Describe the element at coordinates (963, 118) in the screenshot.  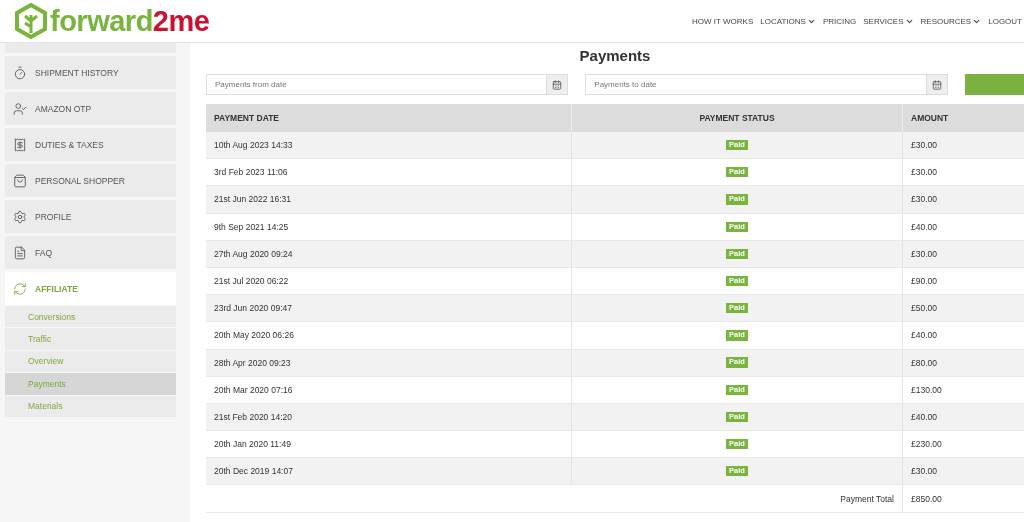
I see `column-header: AMOUNT` at that location.